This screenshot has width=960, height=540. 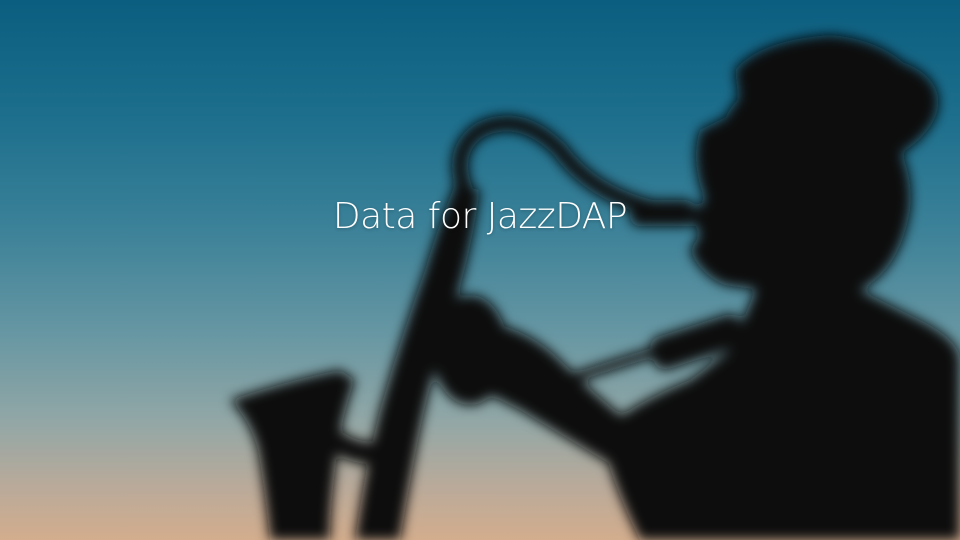 I want to click on sax-bow, so click(x=365, y=448).